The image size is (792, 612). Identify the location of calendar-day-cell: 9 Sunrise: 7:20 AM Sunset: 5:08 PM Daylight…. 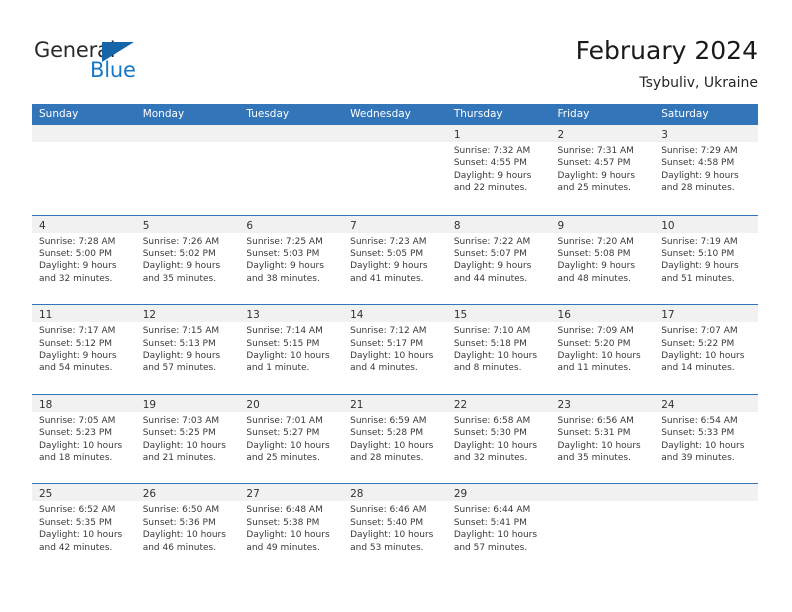
(602, 260).